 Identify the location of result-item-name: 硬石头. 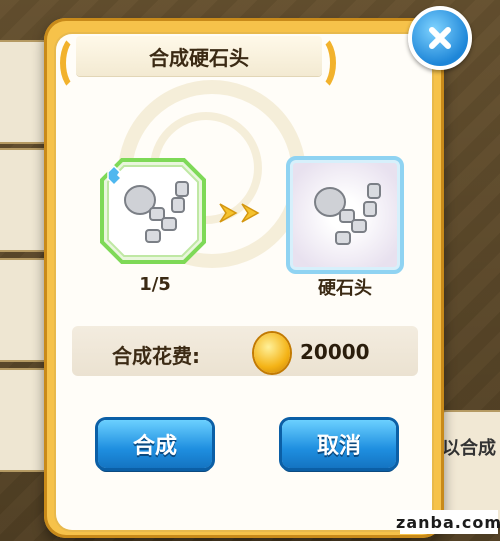
(345, 288).